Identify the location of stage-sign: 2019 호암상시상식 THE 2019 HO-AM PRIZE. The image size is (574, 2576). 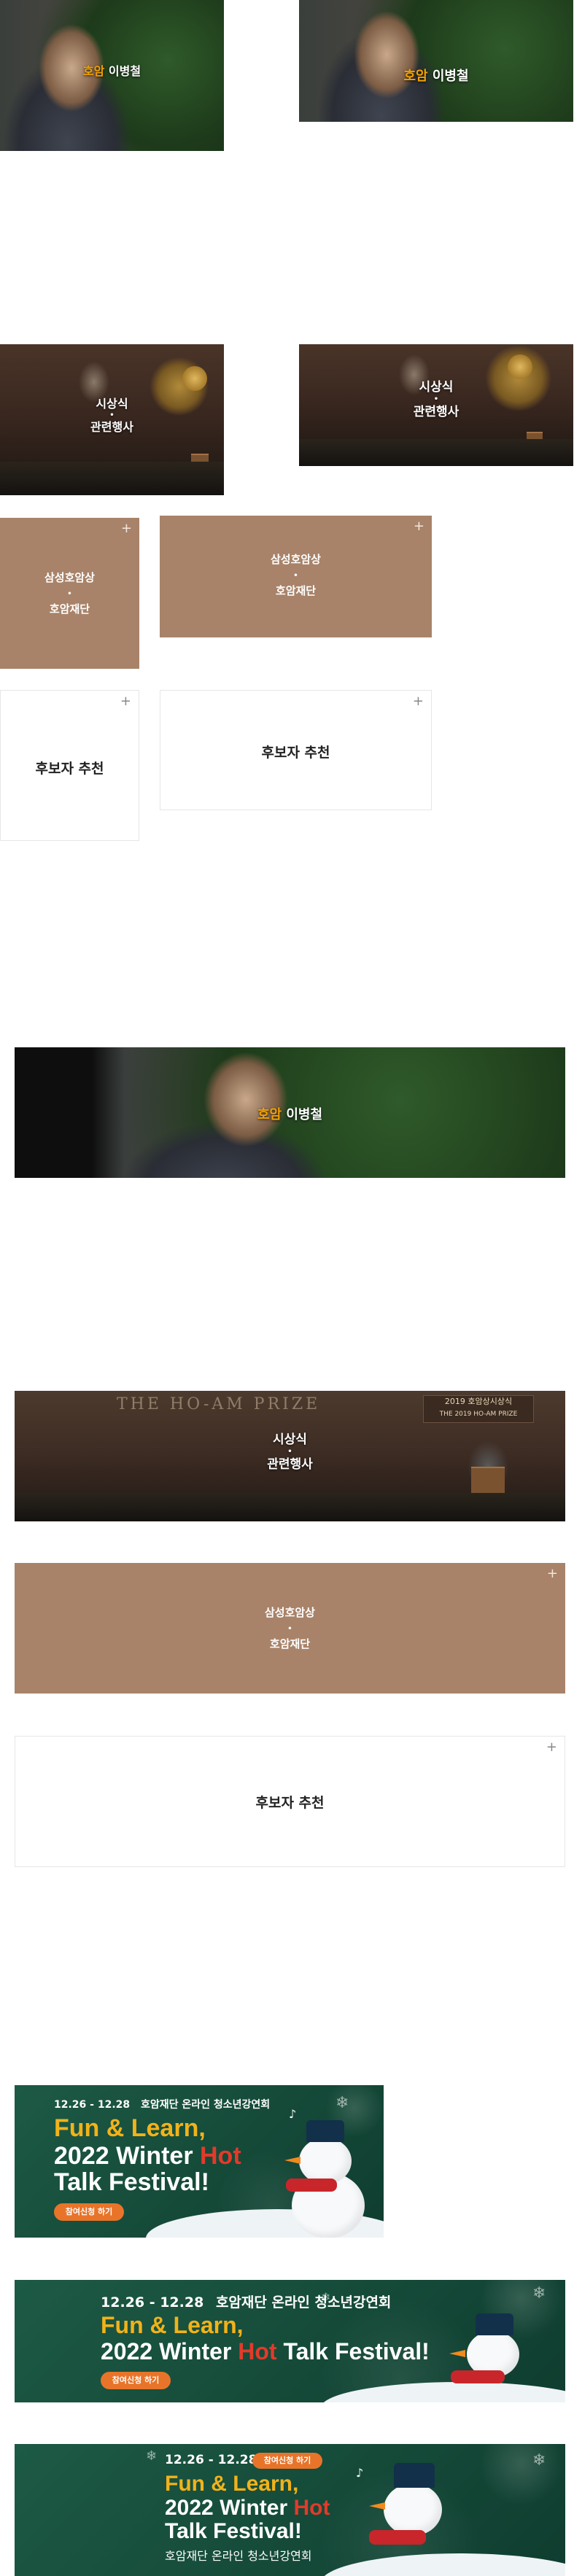
(478, 1409).